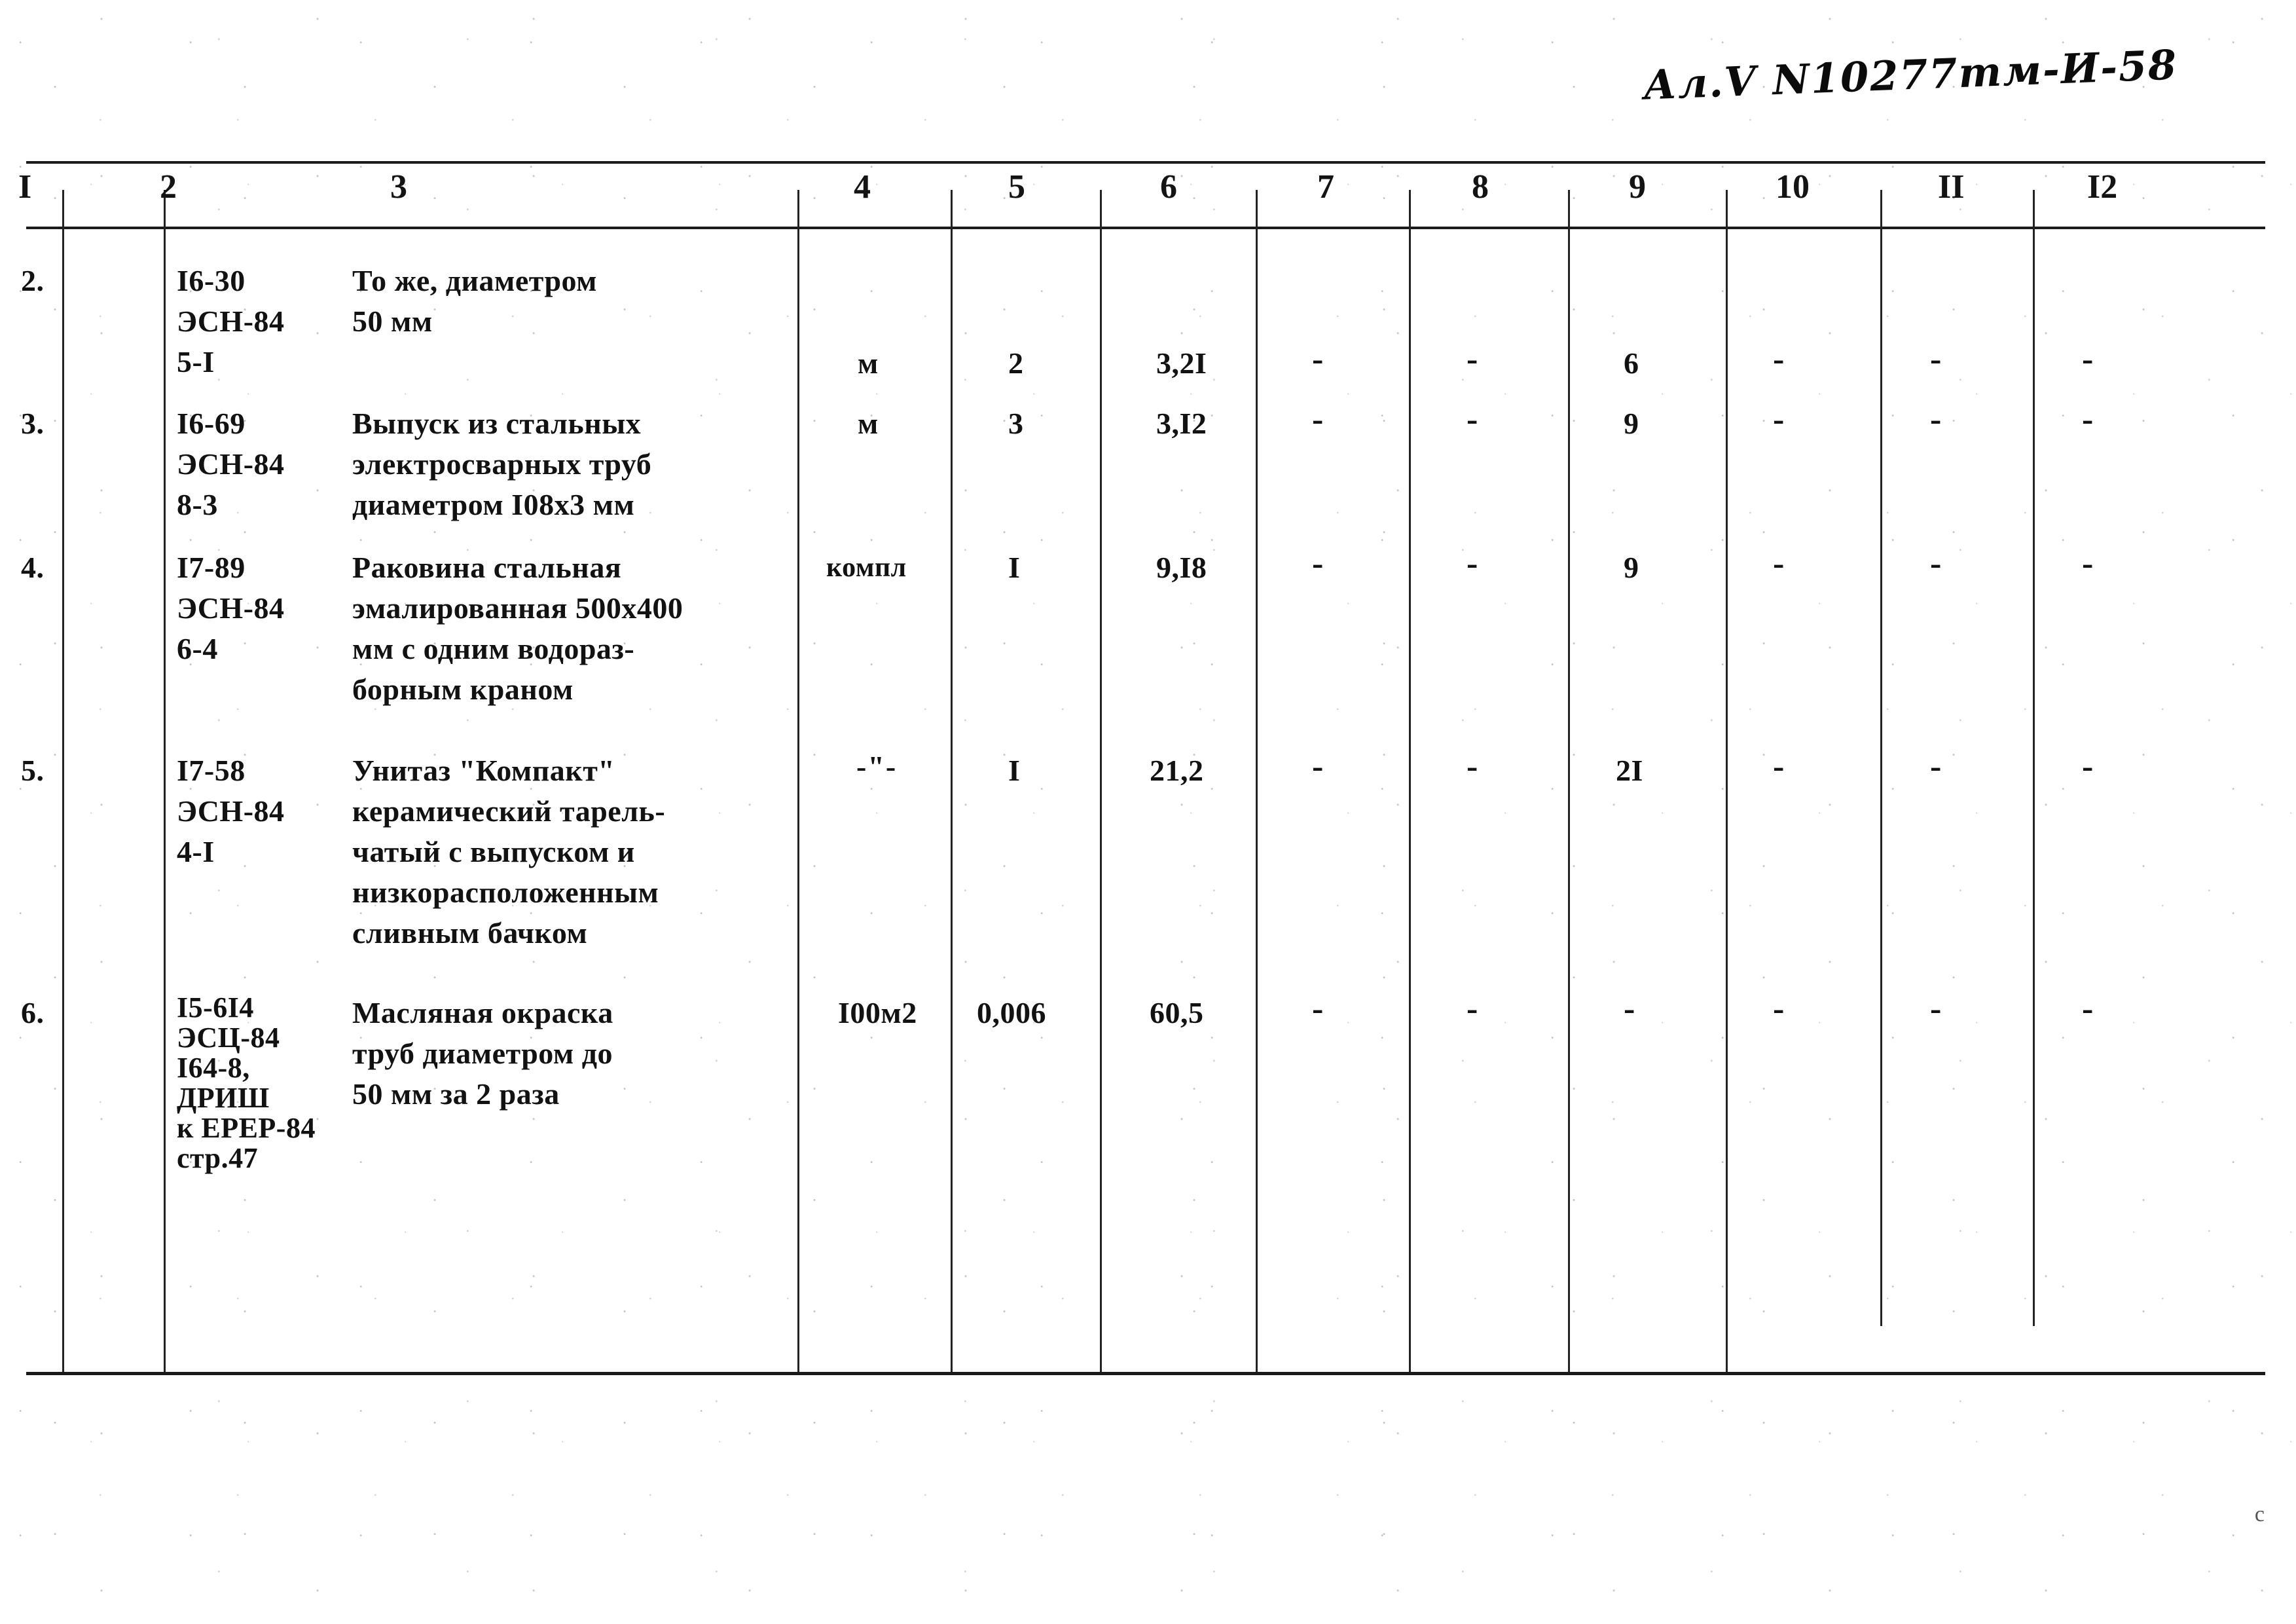 Image resolution: width=2296 pixels, height=1624 pixels. What do you see at coordinates (1629, 770) in the screenshot?
I see `row-c9: 2I` at bounding box center [1629, 770].